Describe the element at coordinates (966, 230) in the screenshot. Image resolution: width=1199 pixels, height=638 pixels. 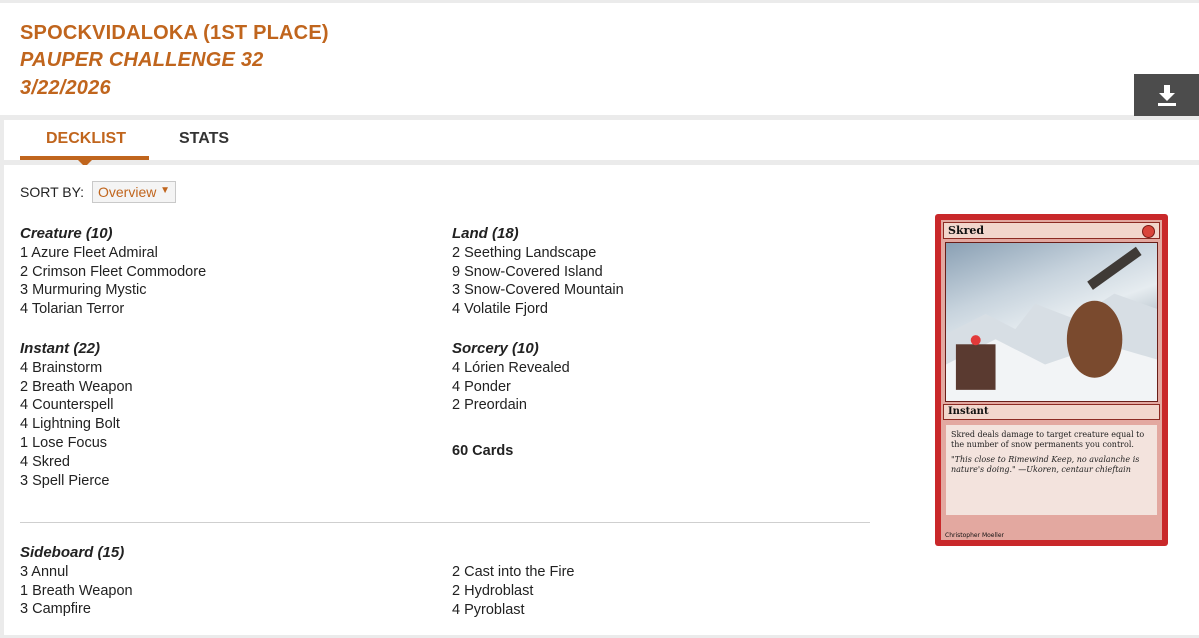
I see `card-name-text: Skred` at that location.